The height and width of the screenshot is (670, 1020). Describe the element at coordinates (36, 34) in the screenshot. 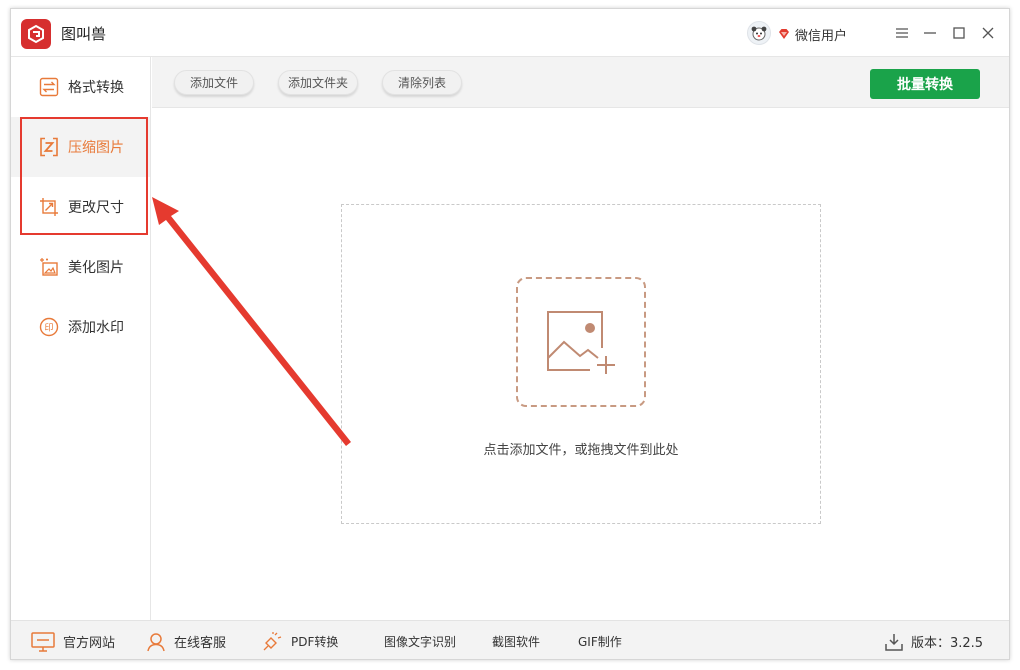

I see `app-logo-icon` at that location.